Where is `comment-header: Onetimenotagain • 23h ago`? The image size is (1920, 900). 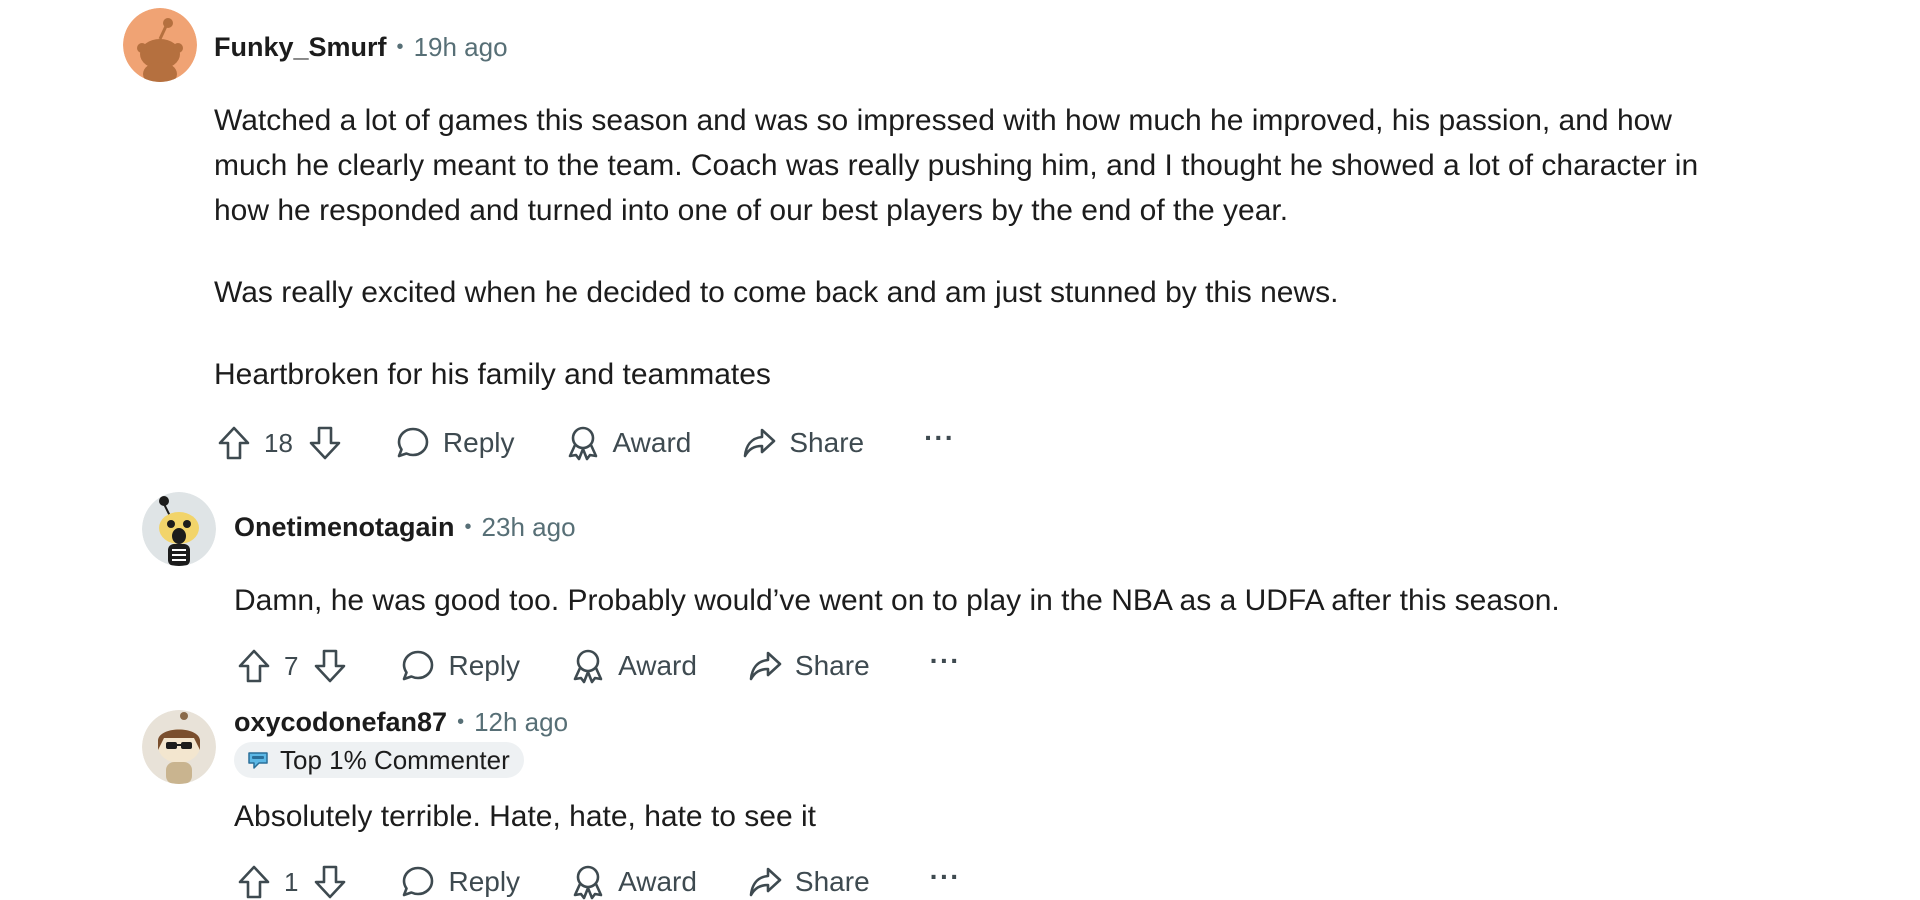 comment-header: Onetimenotagain • 23h ago is located at coordinates (405, 527).